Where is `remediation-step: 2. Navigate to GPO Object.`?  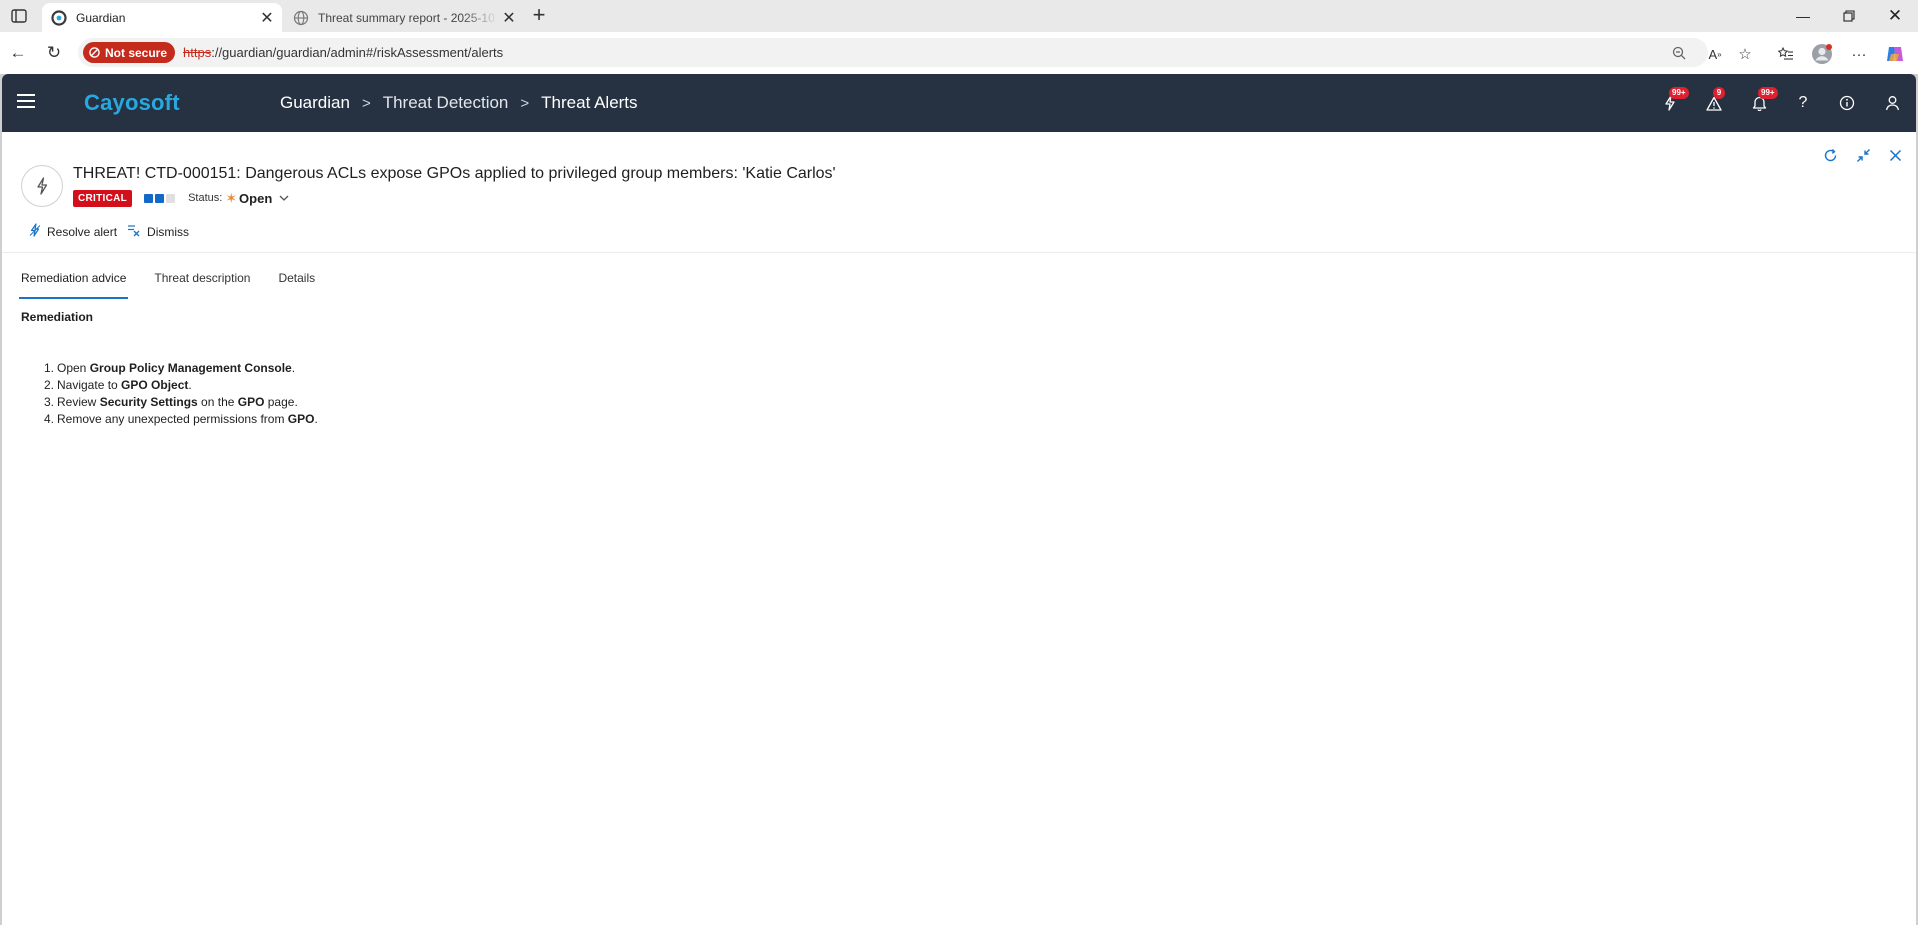
remediation-step: 2. Navigate to GPO Object. is located at coordinates (181, 385).